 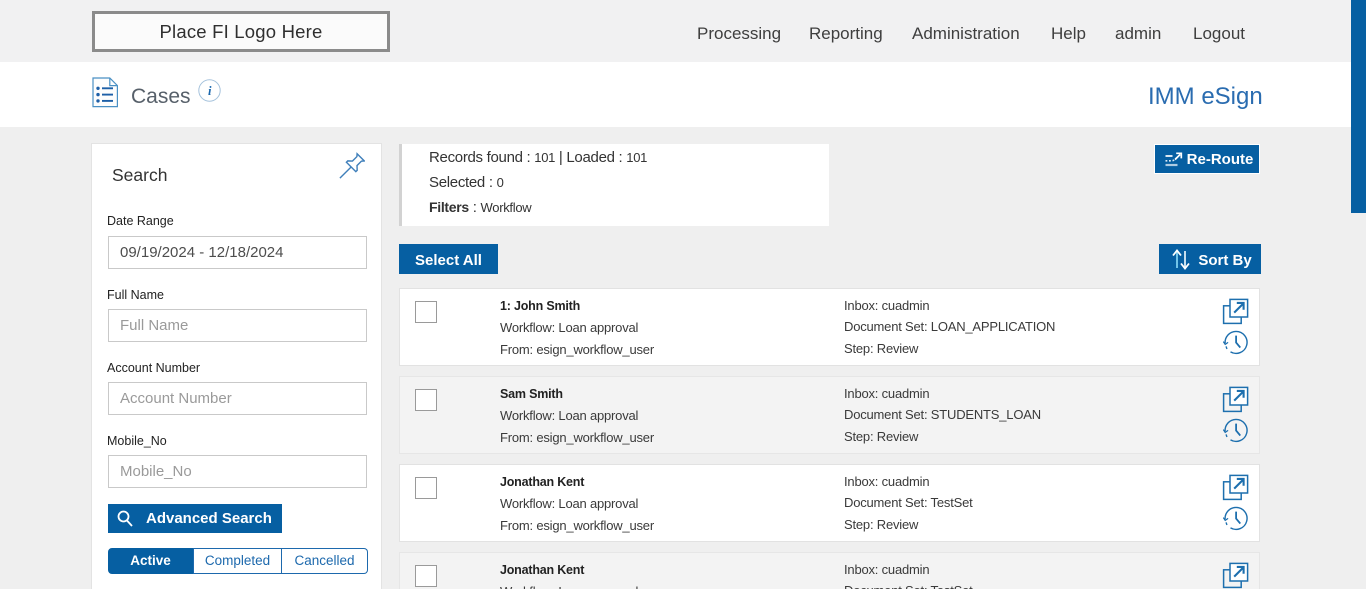 What do you see at coordinates (210, 91) in the screenshot?
I see `svg-text: i` at bounding box center [210, 91].